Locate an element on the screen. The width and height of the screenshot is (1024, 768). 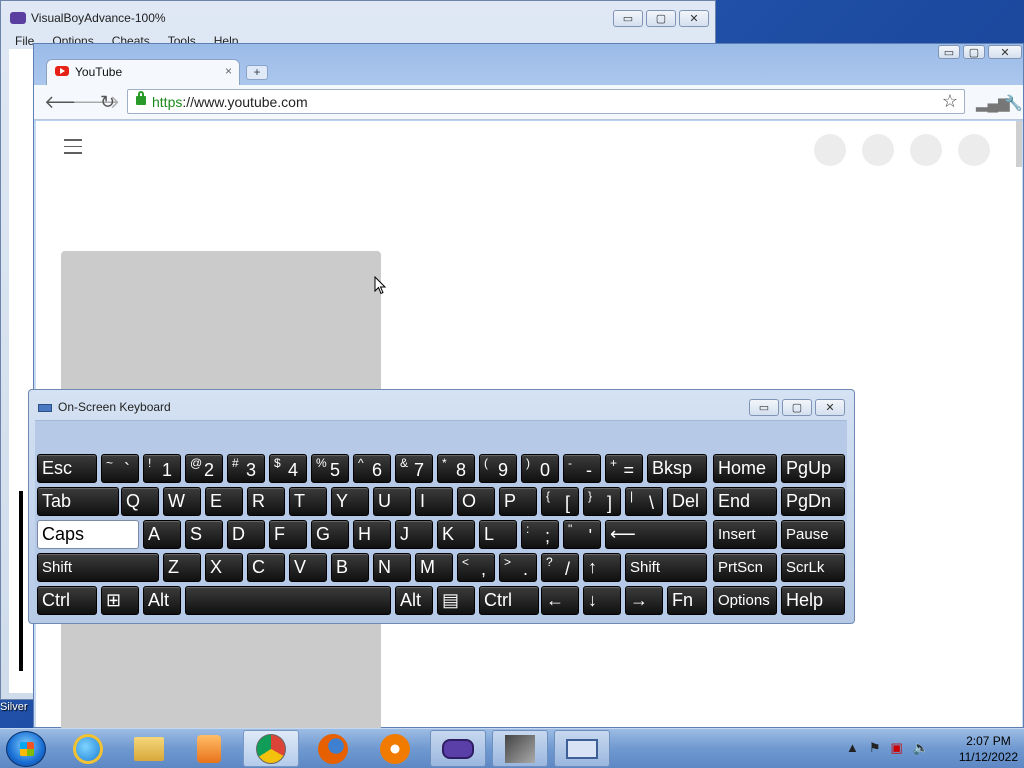
action-center-icon: ⚑ is located at coordinates (875, 748).